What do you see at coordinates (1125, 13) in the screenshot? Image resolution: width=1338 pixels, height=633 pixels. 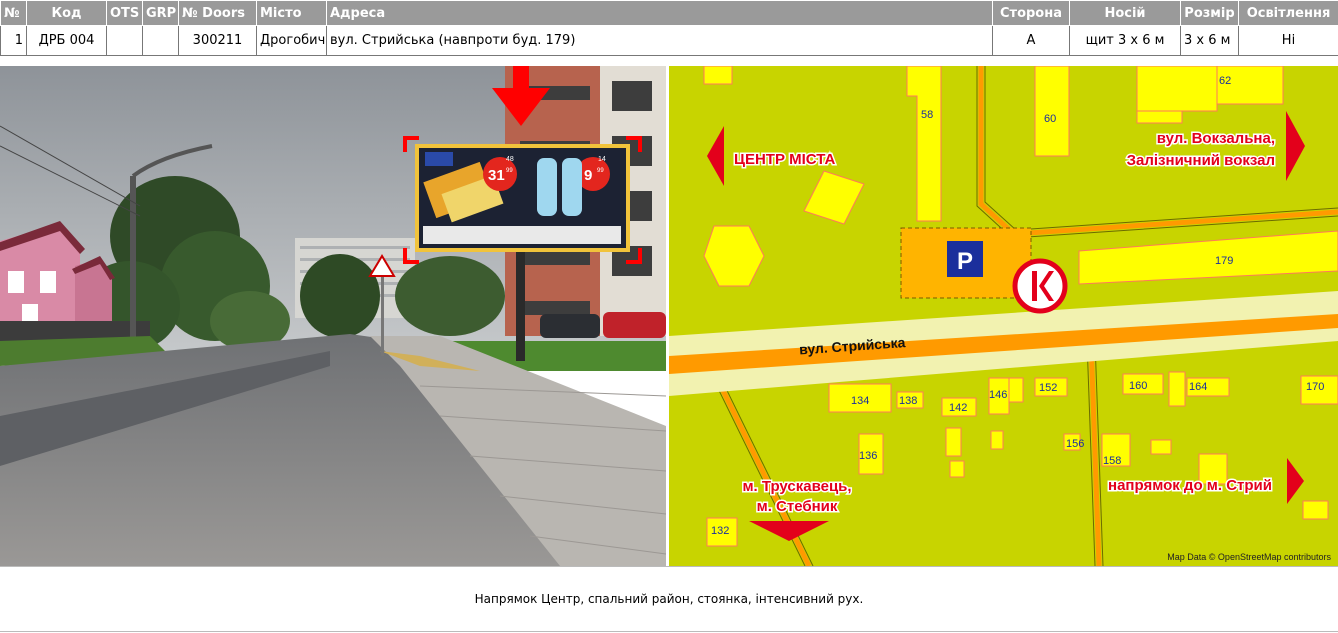 I see `col-carrier: Носій` at bounding box center [1125, 13].